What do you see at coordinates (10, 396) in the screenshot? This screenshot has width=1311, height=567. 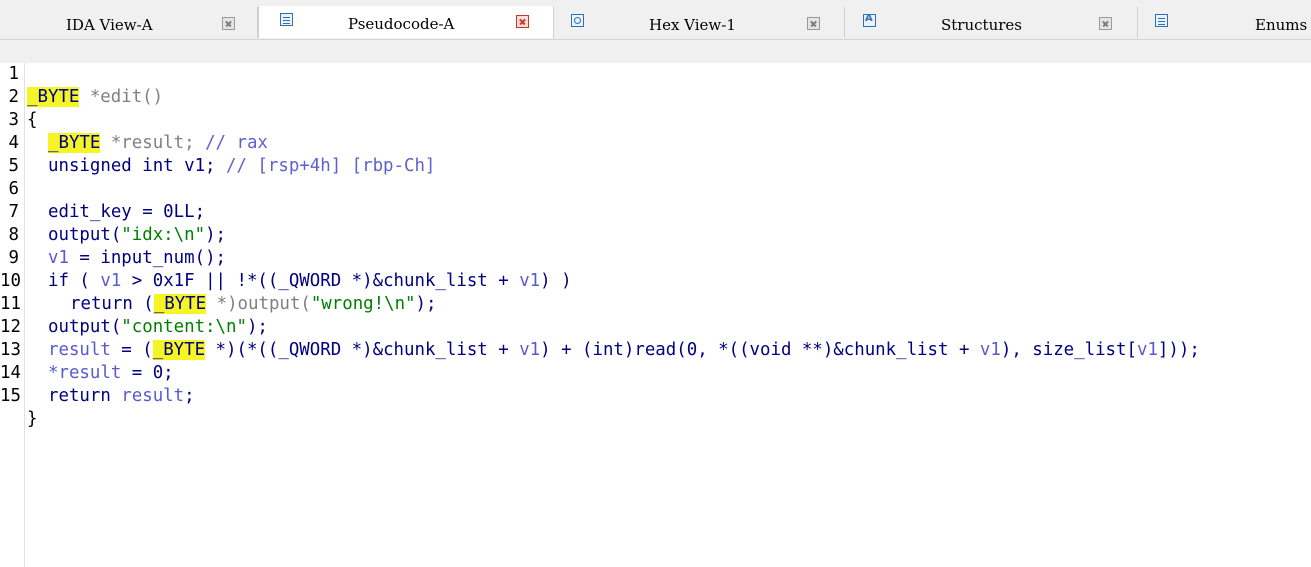 I see `line-number: 15` at bounding box center [10, 396].